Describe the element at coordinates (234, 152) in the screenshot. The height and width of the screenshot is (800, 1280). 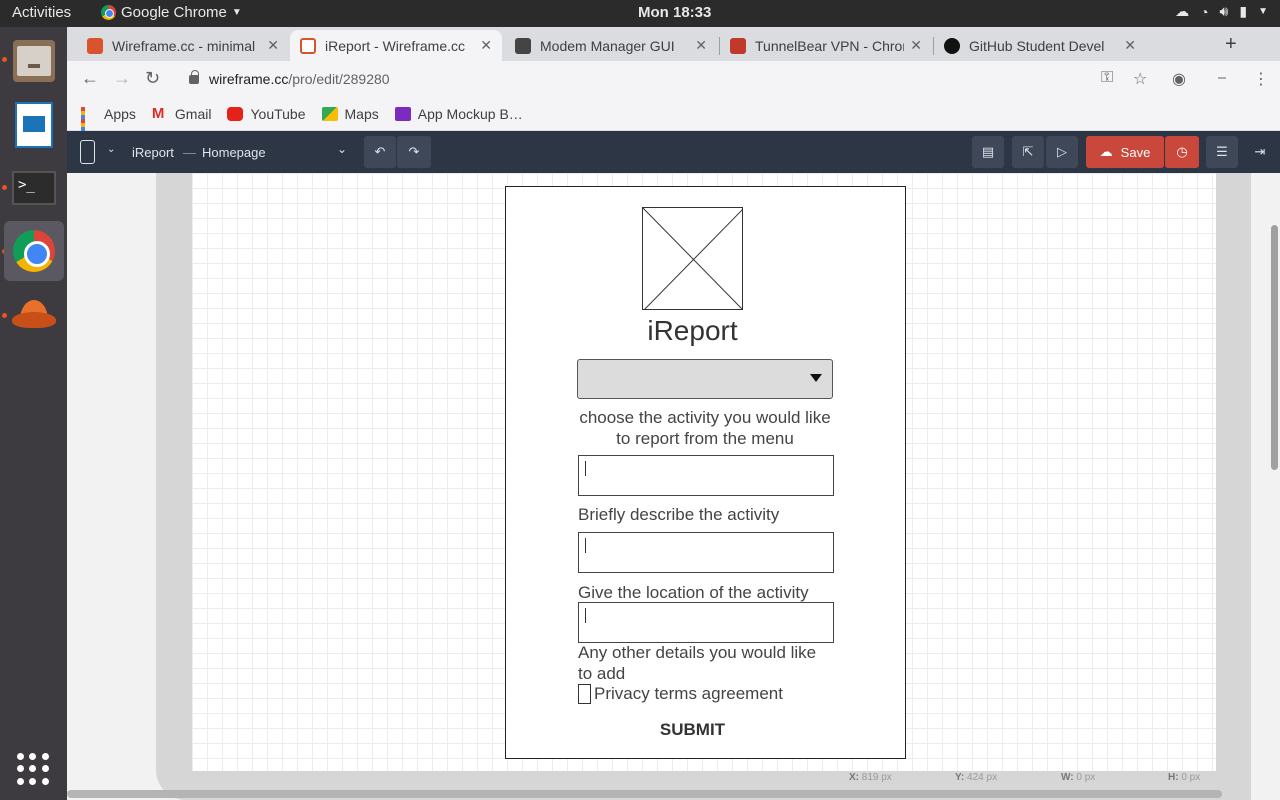
I see `page-selector: Homepage` at that location.